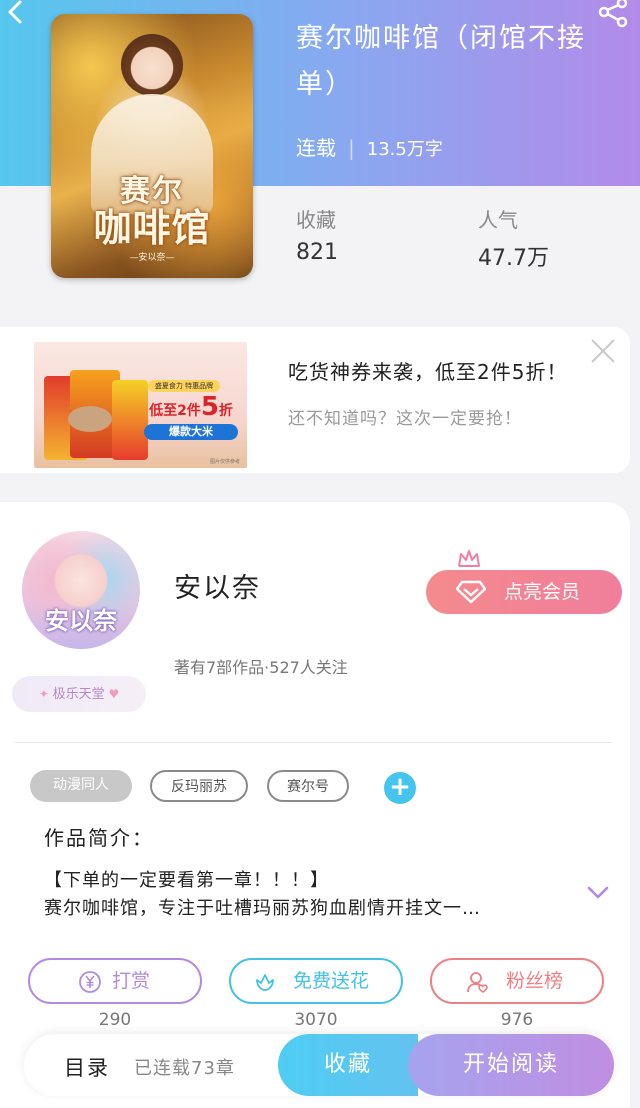 The image size is (640, 1108). What do you see at coordinates (81, 786) in the screenshot?
I see `tag-chip: 动漫同人` at bounding box center [81, 786].